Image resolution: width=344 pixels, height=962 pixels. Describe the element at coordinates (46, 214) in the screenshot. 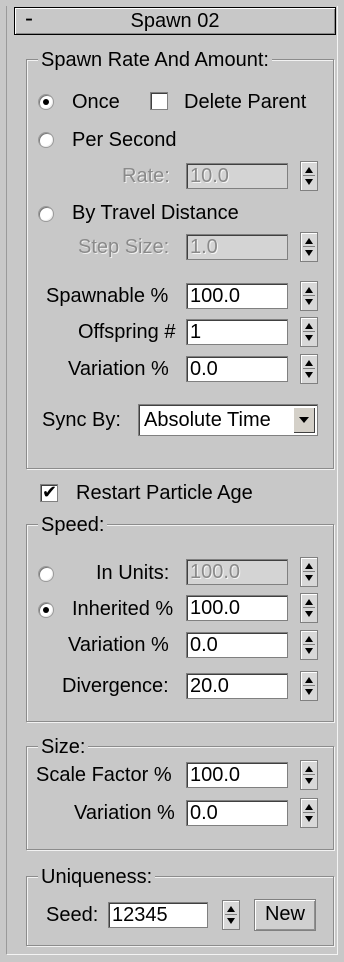

I see `by-travel-distance-radio` at that location.